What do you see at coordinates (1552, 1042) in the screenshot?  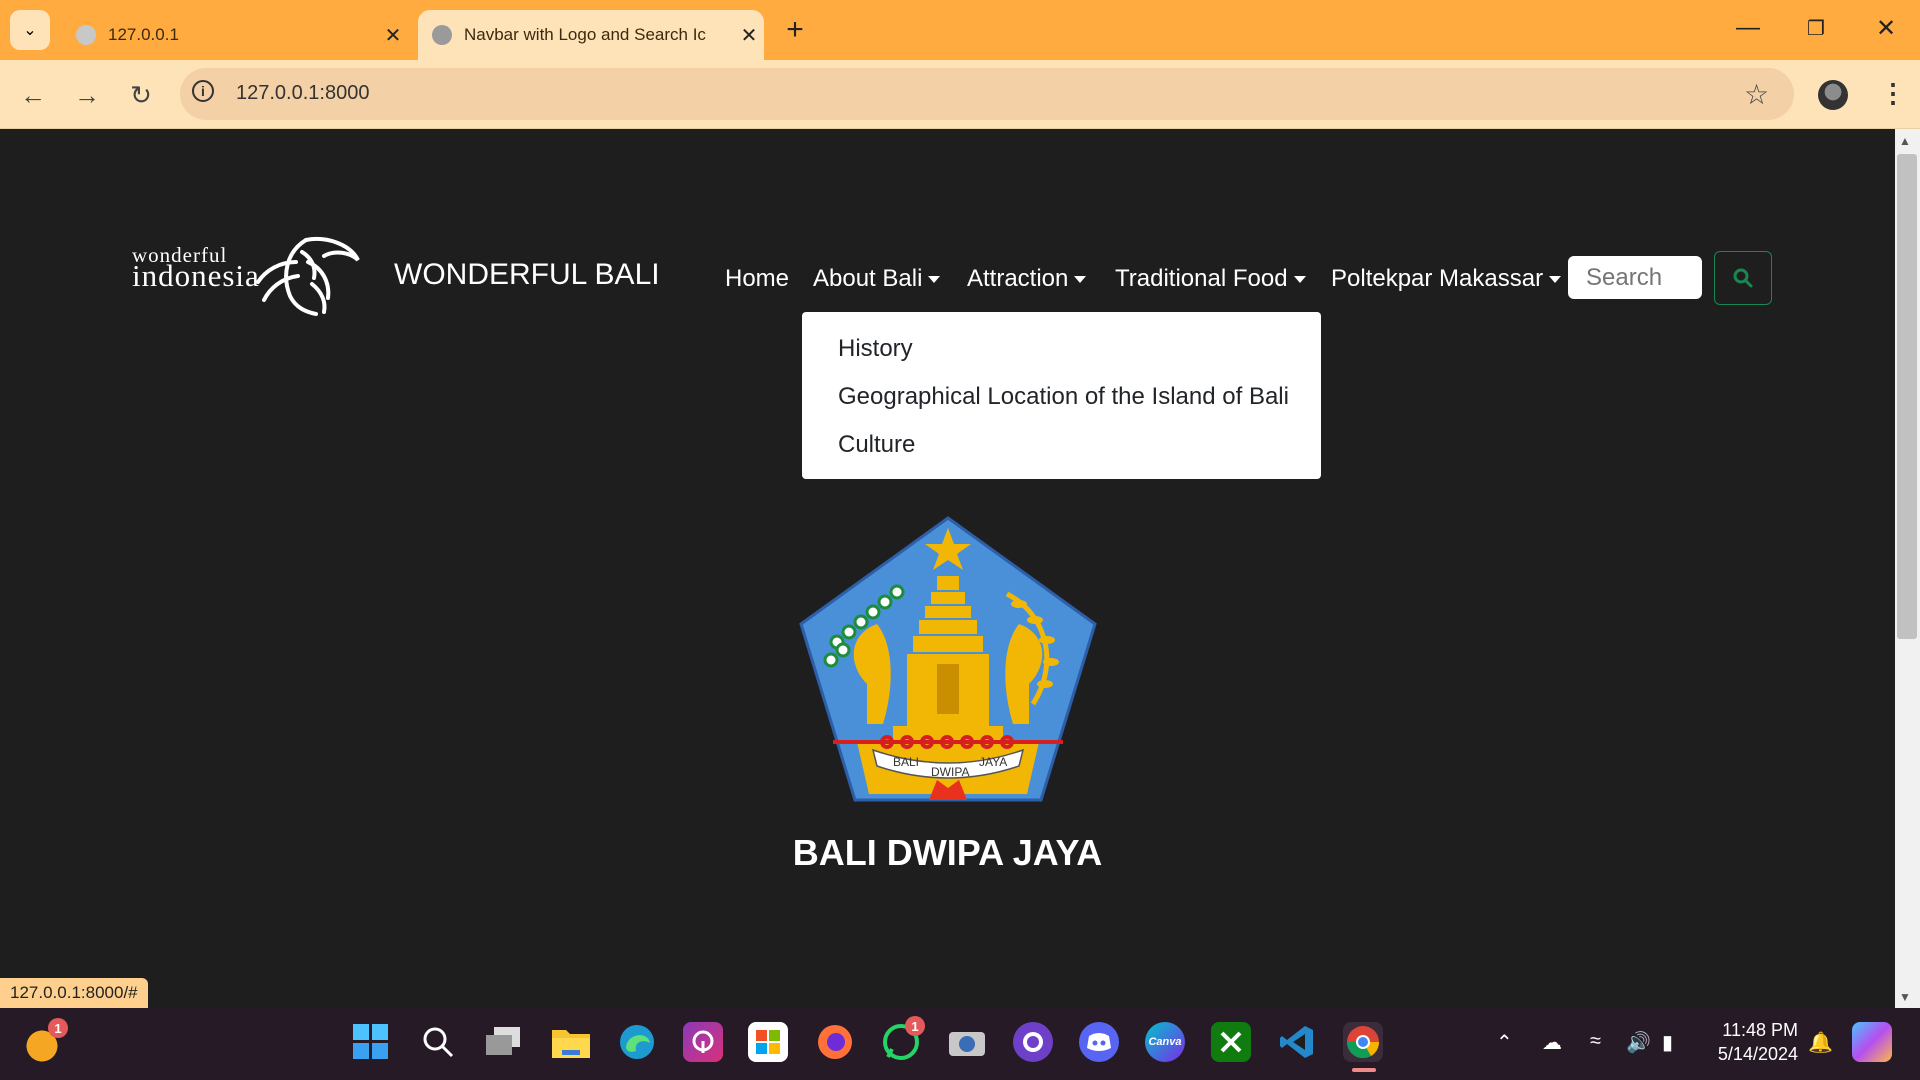 I see `onedrive-icon: ☁` at bounding box center [1552, 1042].